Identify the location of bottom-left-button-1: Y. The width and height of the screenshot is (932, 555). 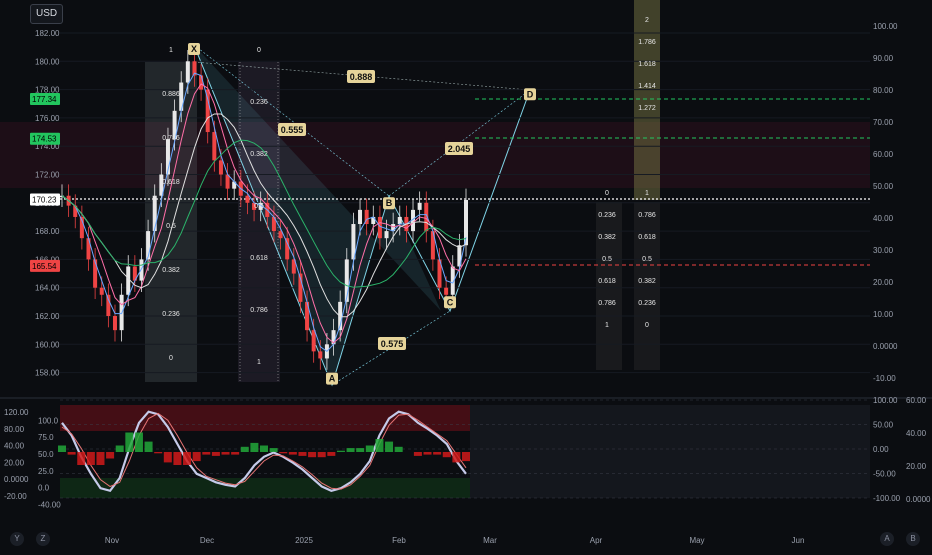
(17, 539).